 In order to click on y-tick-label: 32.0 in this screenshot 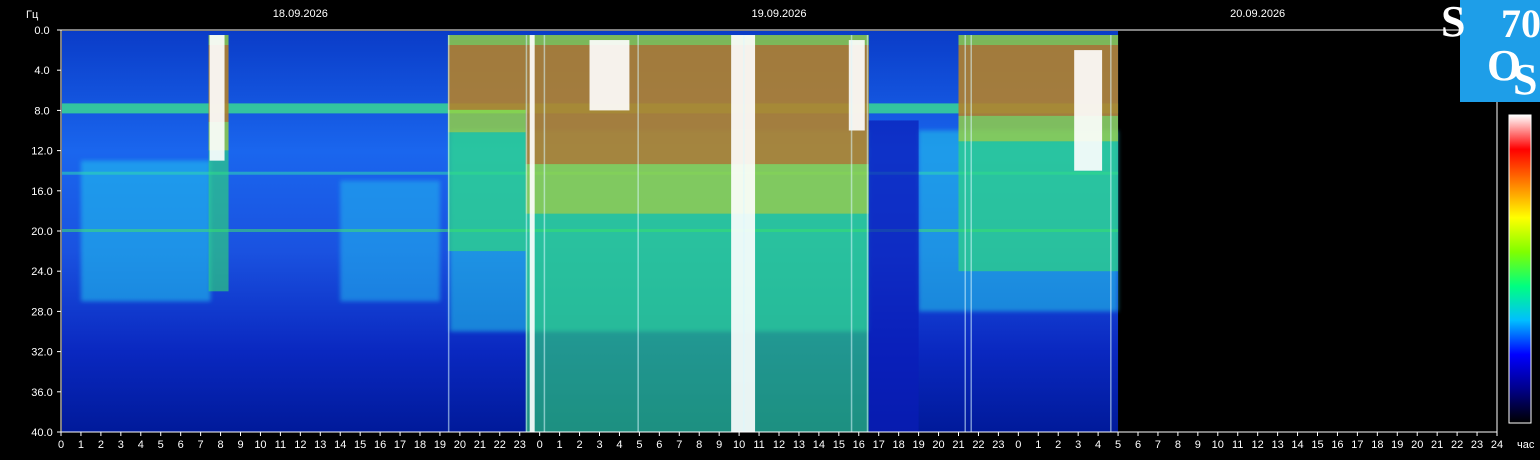, I will do `click(41, 353)`.